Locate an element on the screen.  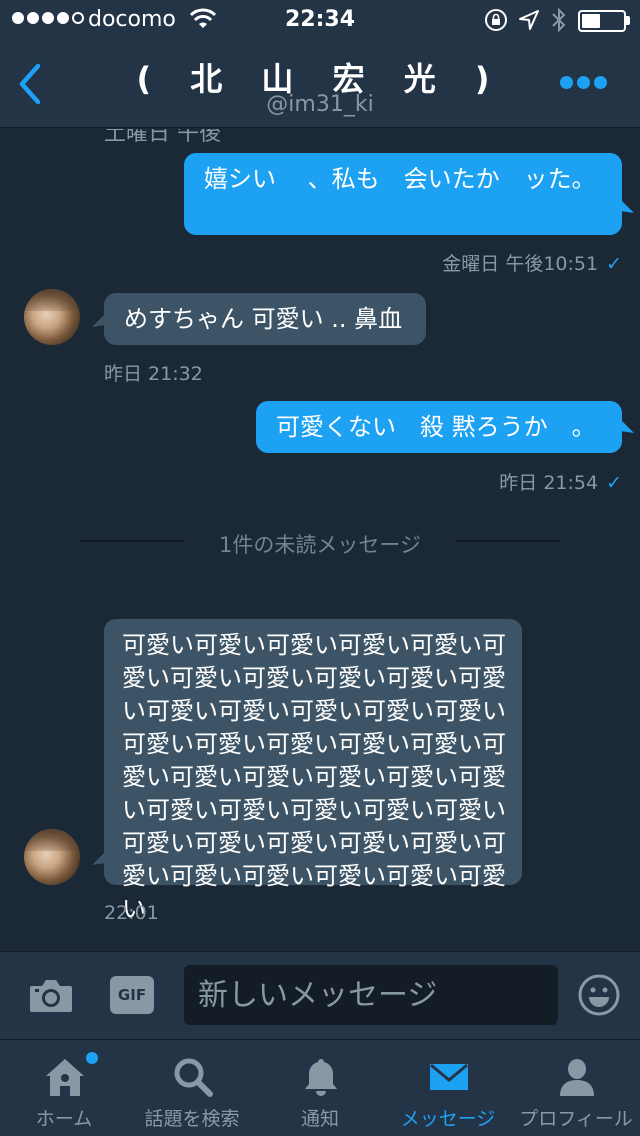
tab-profile: プロフィール is located at coordinates (576, 1088).